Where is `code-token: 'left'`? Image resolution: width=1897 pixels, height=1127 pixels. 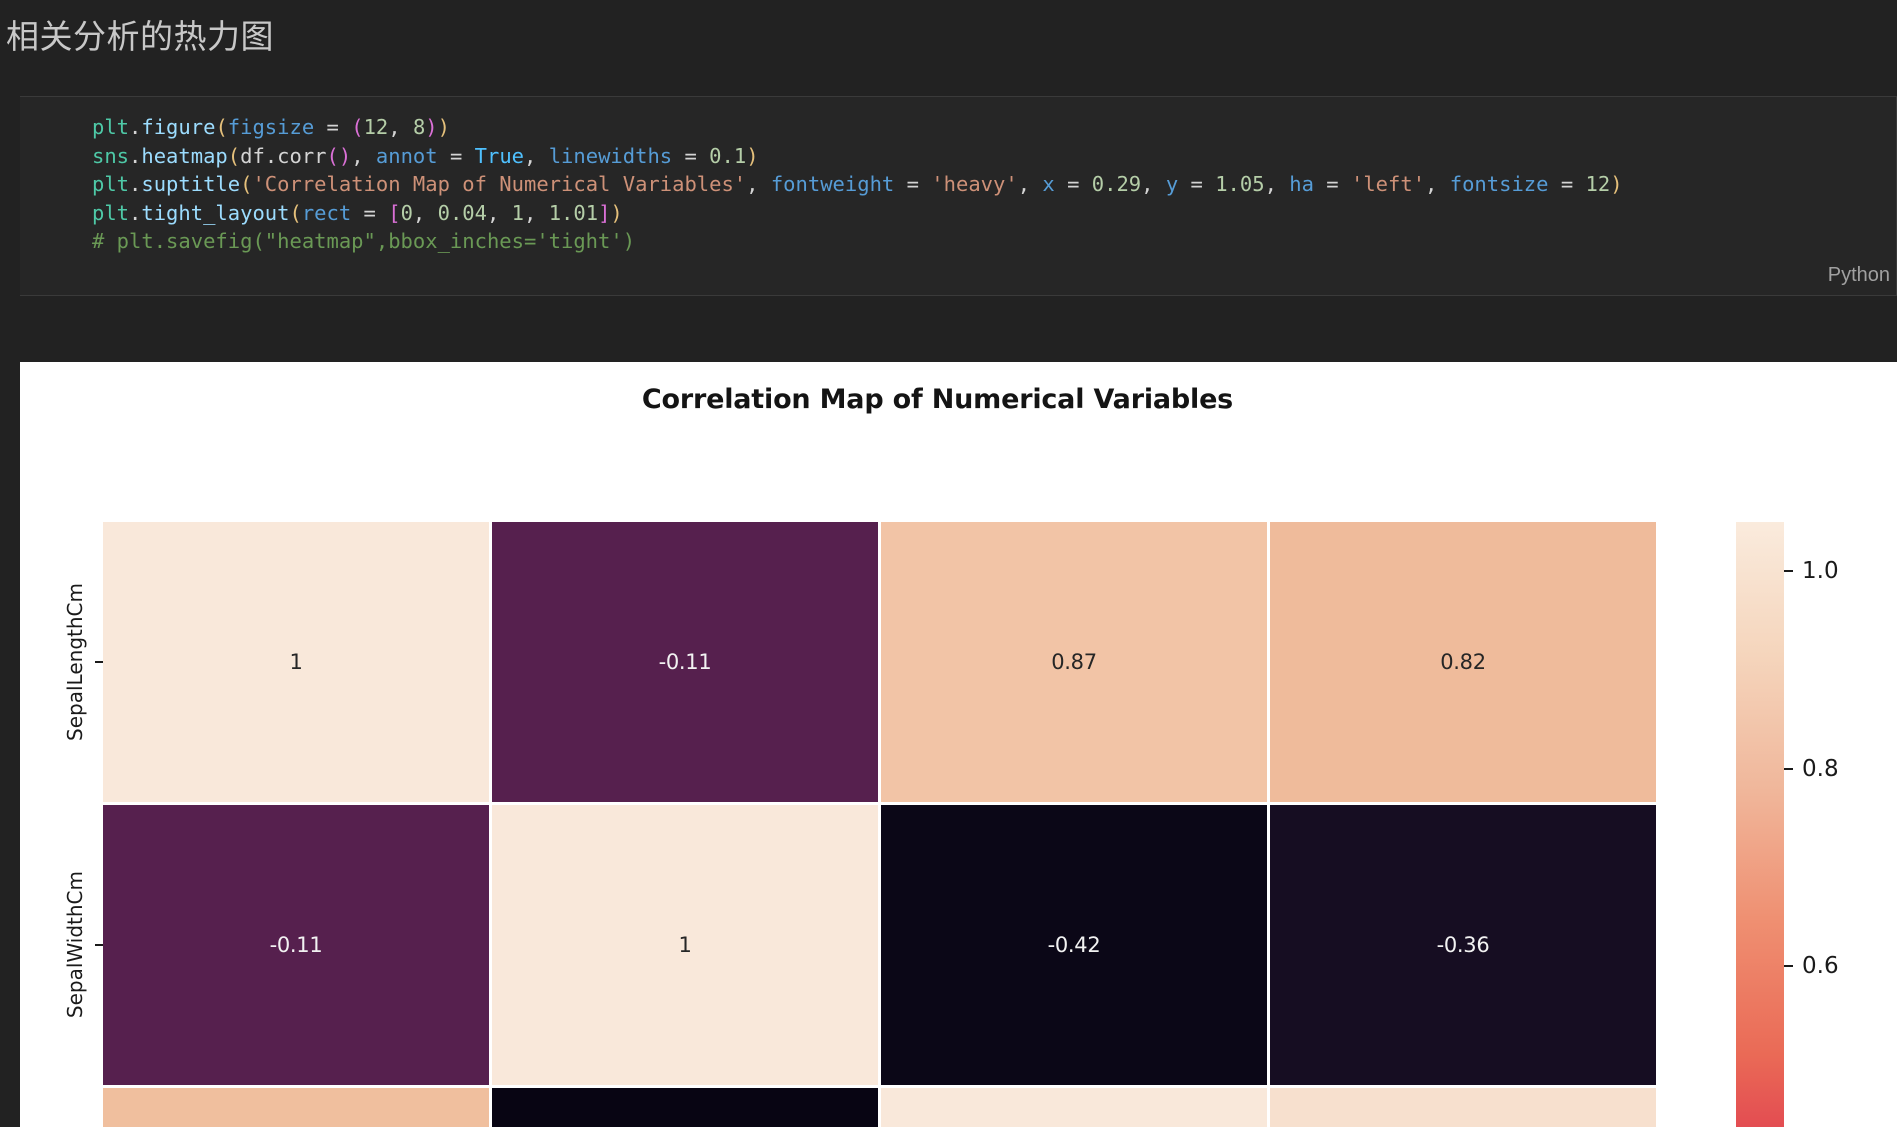
code-token: 'left' is located at coordinates (1388, 184).